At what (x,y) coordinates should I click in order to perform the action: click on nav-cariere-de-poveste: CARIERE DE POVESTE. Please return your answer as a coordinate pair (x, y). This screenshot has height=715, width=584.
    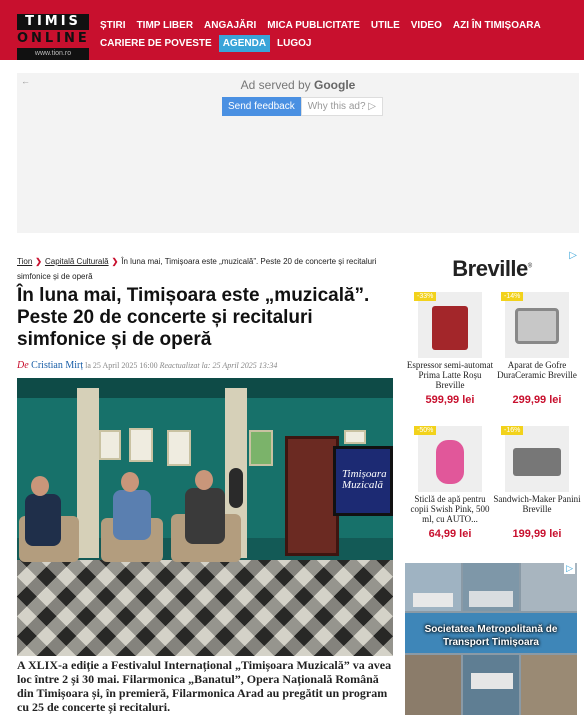
    Looking at the image, I should click on (156, 43).